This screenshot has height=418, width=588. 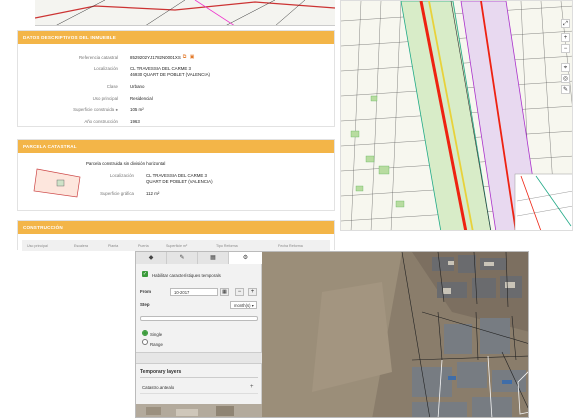 I want to click on superficie-label-text: Superficie construida, so click(x=94, y=109).